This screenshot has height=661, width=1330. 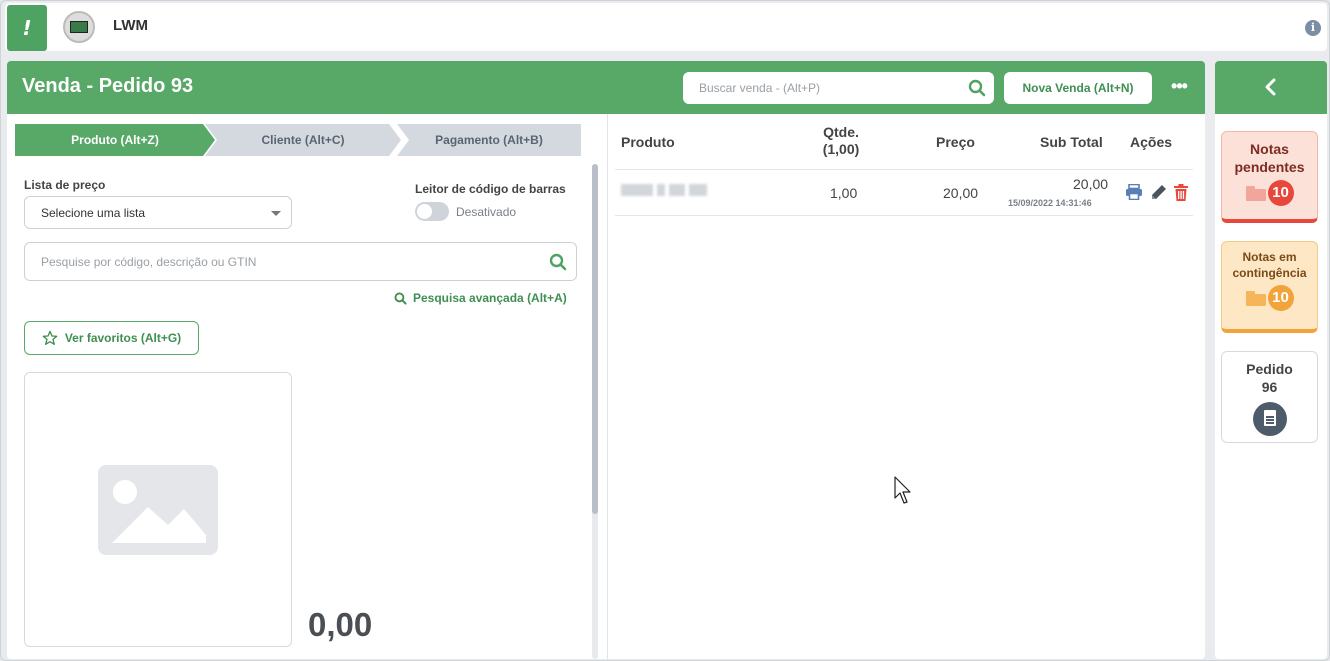 I want to click on product-search-input, so click(x=280, y=261).